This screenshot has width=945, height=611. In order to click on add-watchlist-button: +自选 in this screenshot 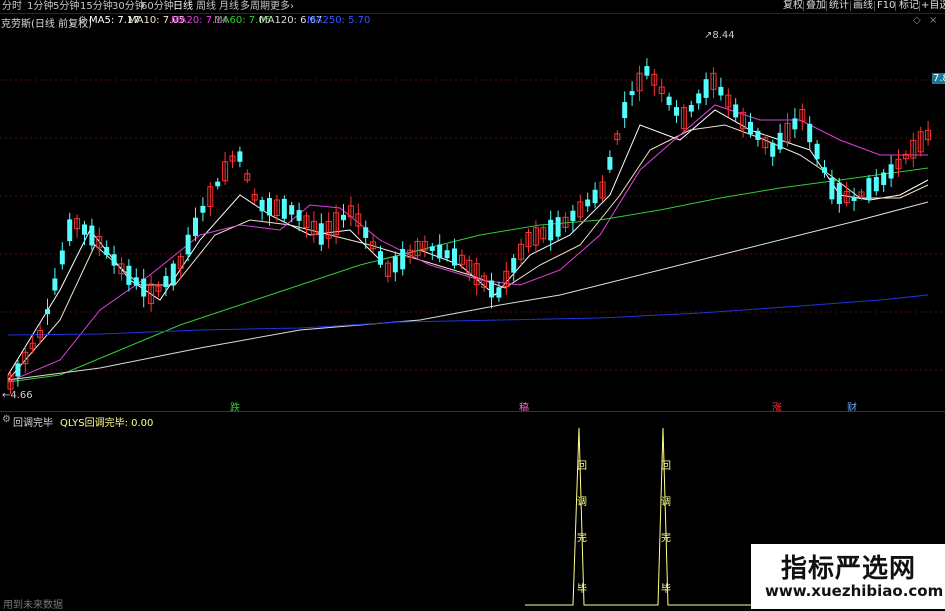, I will do `click(933, 6)`.